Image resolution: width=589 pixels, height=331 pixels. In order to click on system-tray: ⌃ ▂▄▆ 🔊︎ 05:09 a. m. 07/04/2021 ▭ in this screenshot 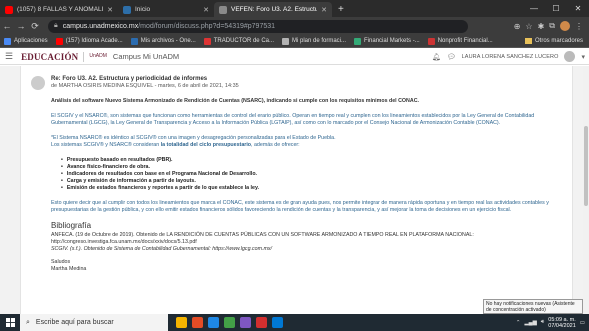, I will do `click(552, 323)`.